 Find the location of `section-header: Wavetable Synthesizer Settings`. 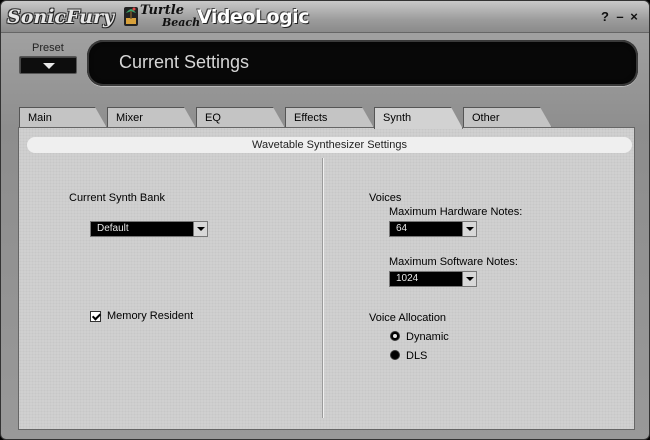

section-header: Wavetable Synthesizer Settings is located at coordinates (329, 145).